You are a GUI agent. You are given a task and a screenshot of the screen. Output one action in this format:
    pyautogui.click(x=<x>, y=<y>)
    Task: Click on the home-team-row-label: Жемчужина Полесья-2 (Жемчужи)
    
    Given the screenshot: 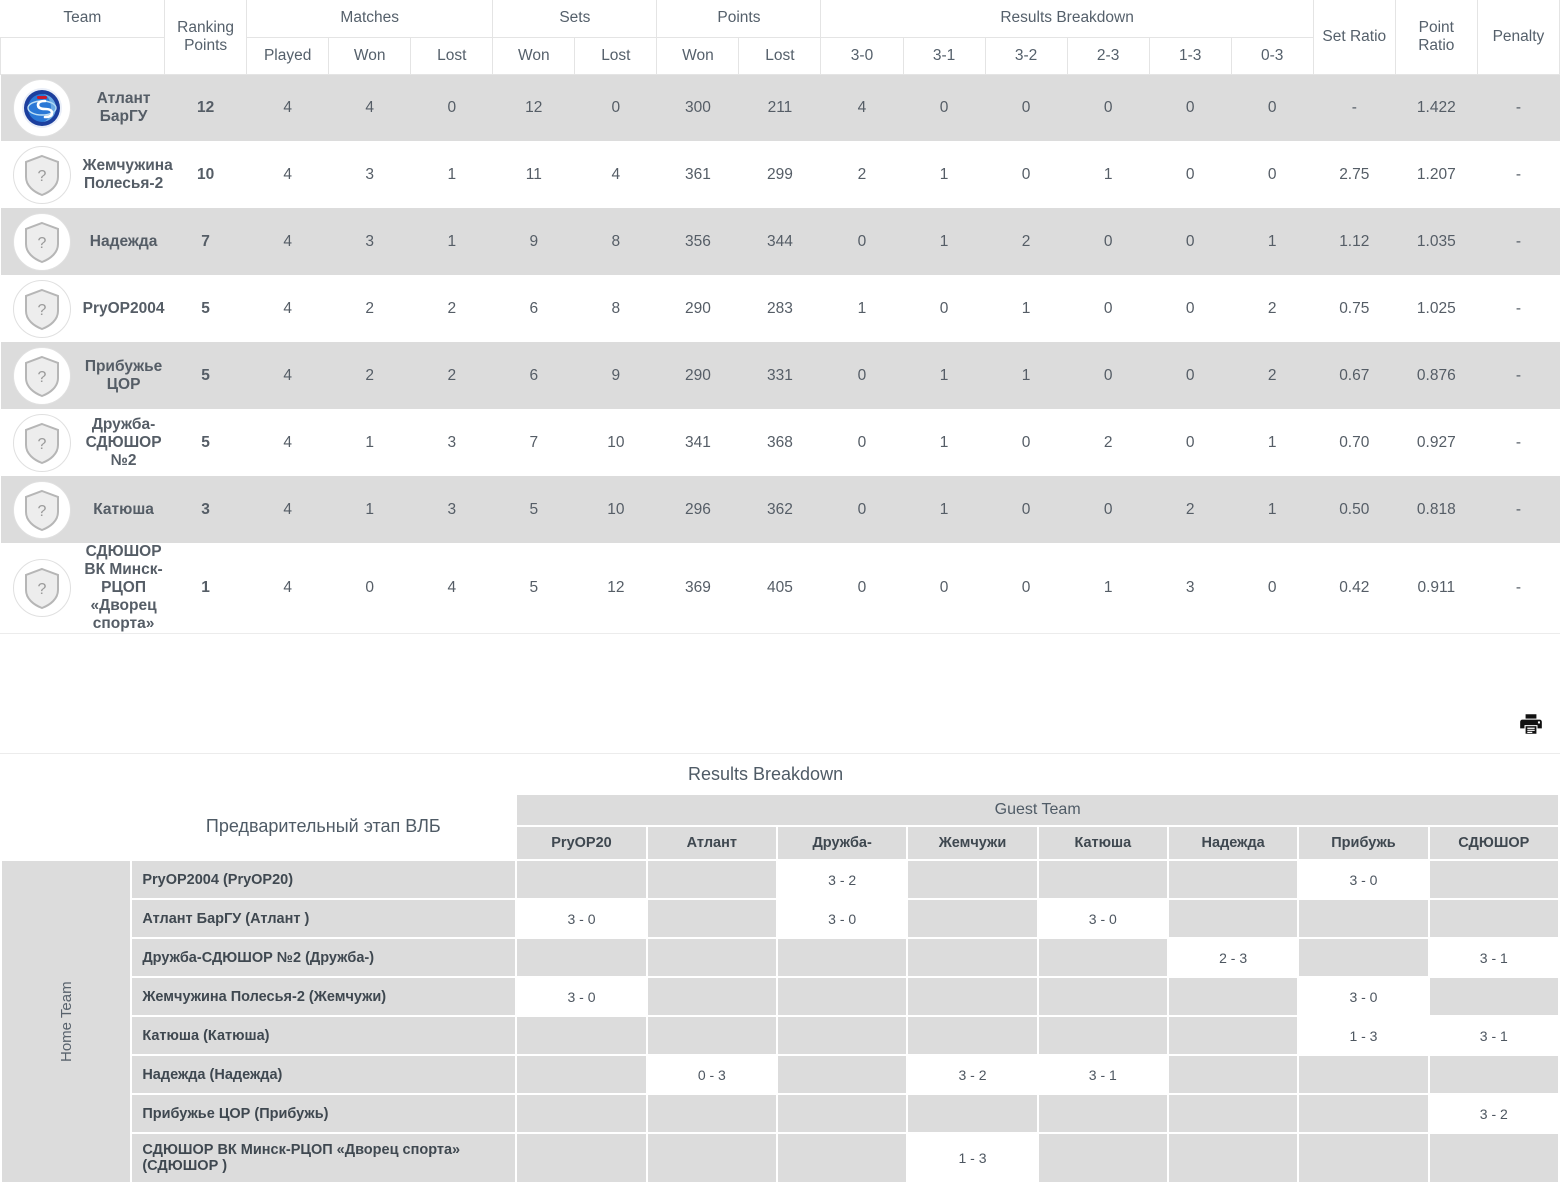 What is the action you would take?
    pyautogui.click(x=324, y=996)
    